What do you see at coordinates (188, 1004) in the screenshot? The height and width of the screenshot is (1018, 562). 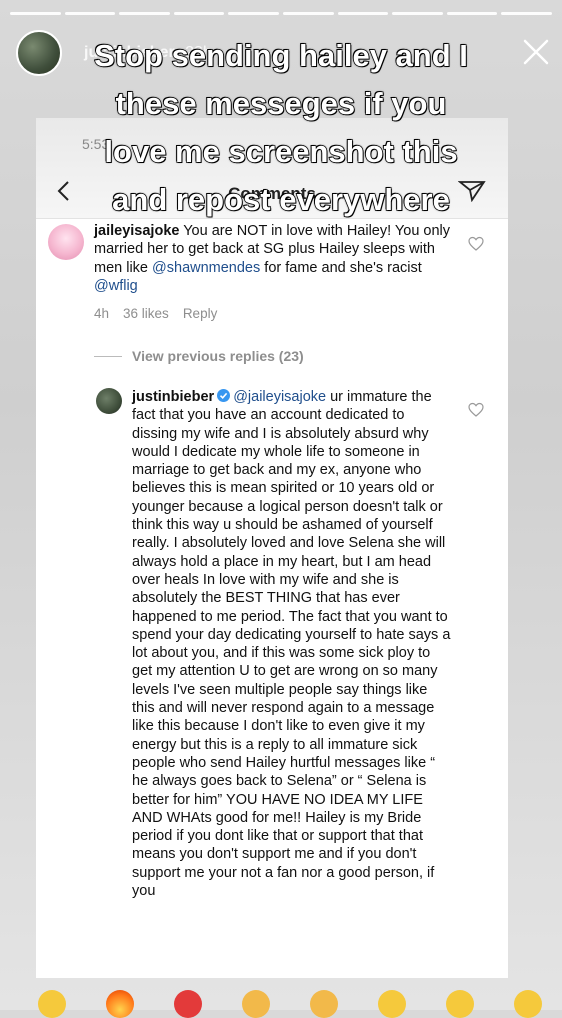 I see `red-heart-icon` at bounding box center [188, 1004].